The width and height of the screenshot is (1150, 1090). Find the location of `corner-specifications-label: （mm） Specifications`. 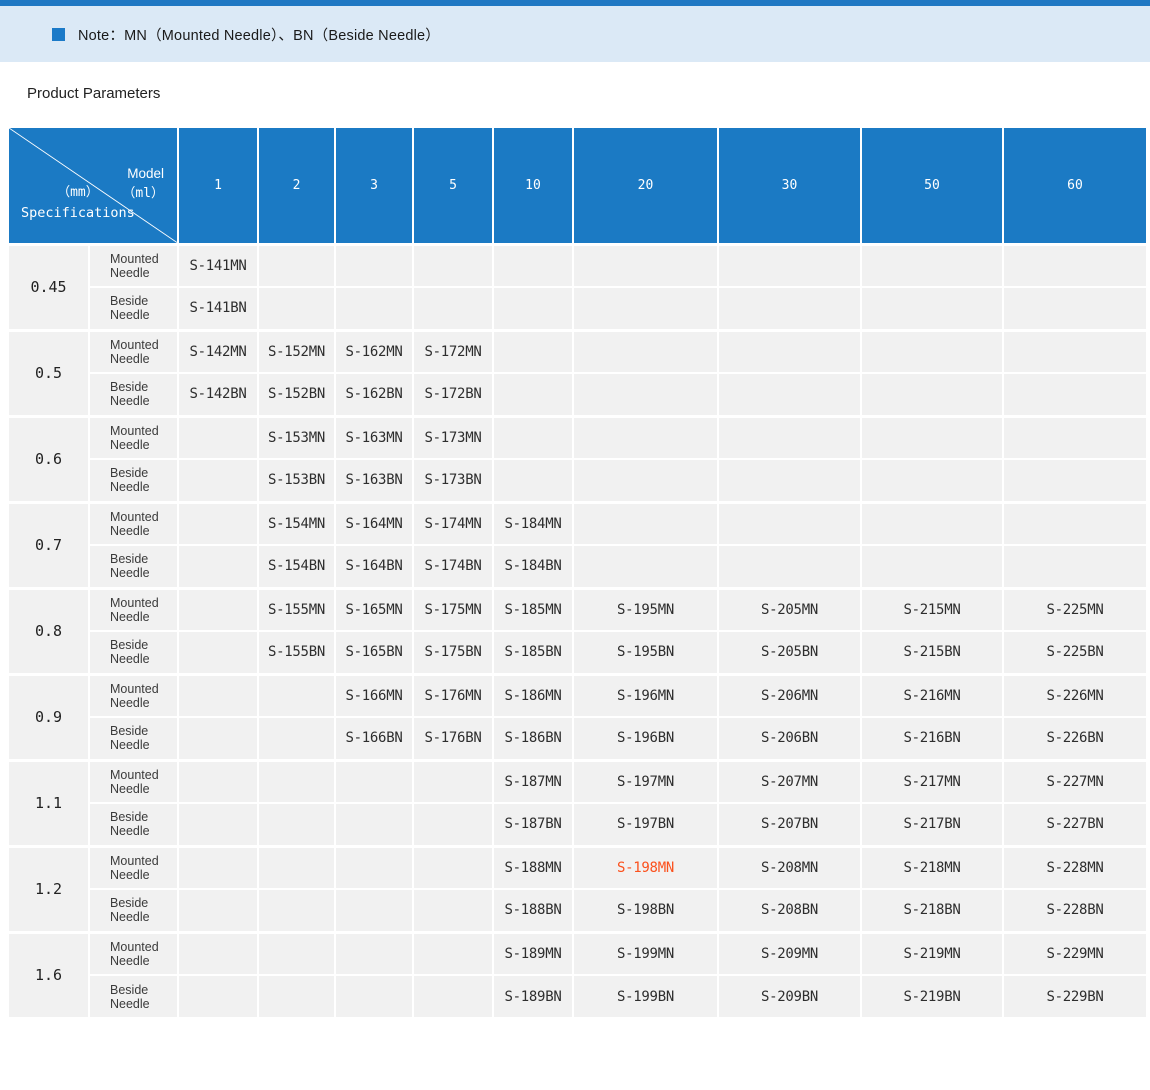

corner-specifications-label: （mm） Specifications is located at coordinates (78, 202).